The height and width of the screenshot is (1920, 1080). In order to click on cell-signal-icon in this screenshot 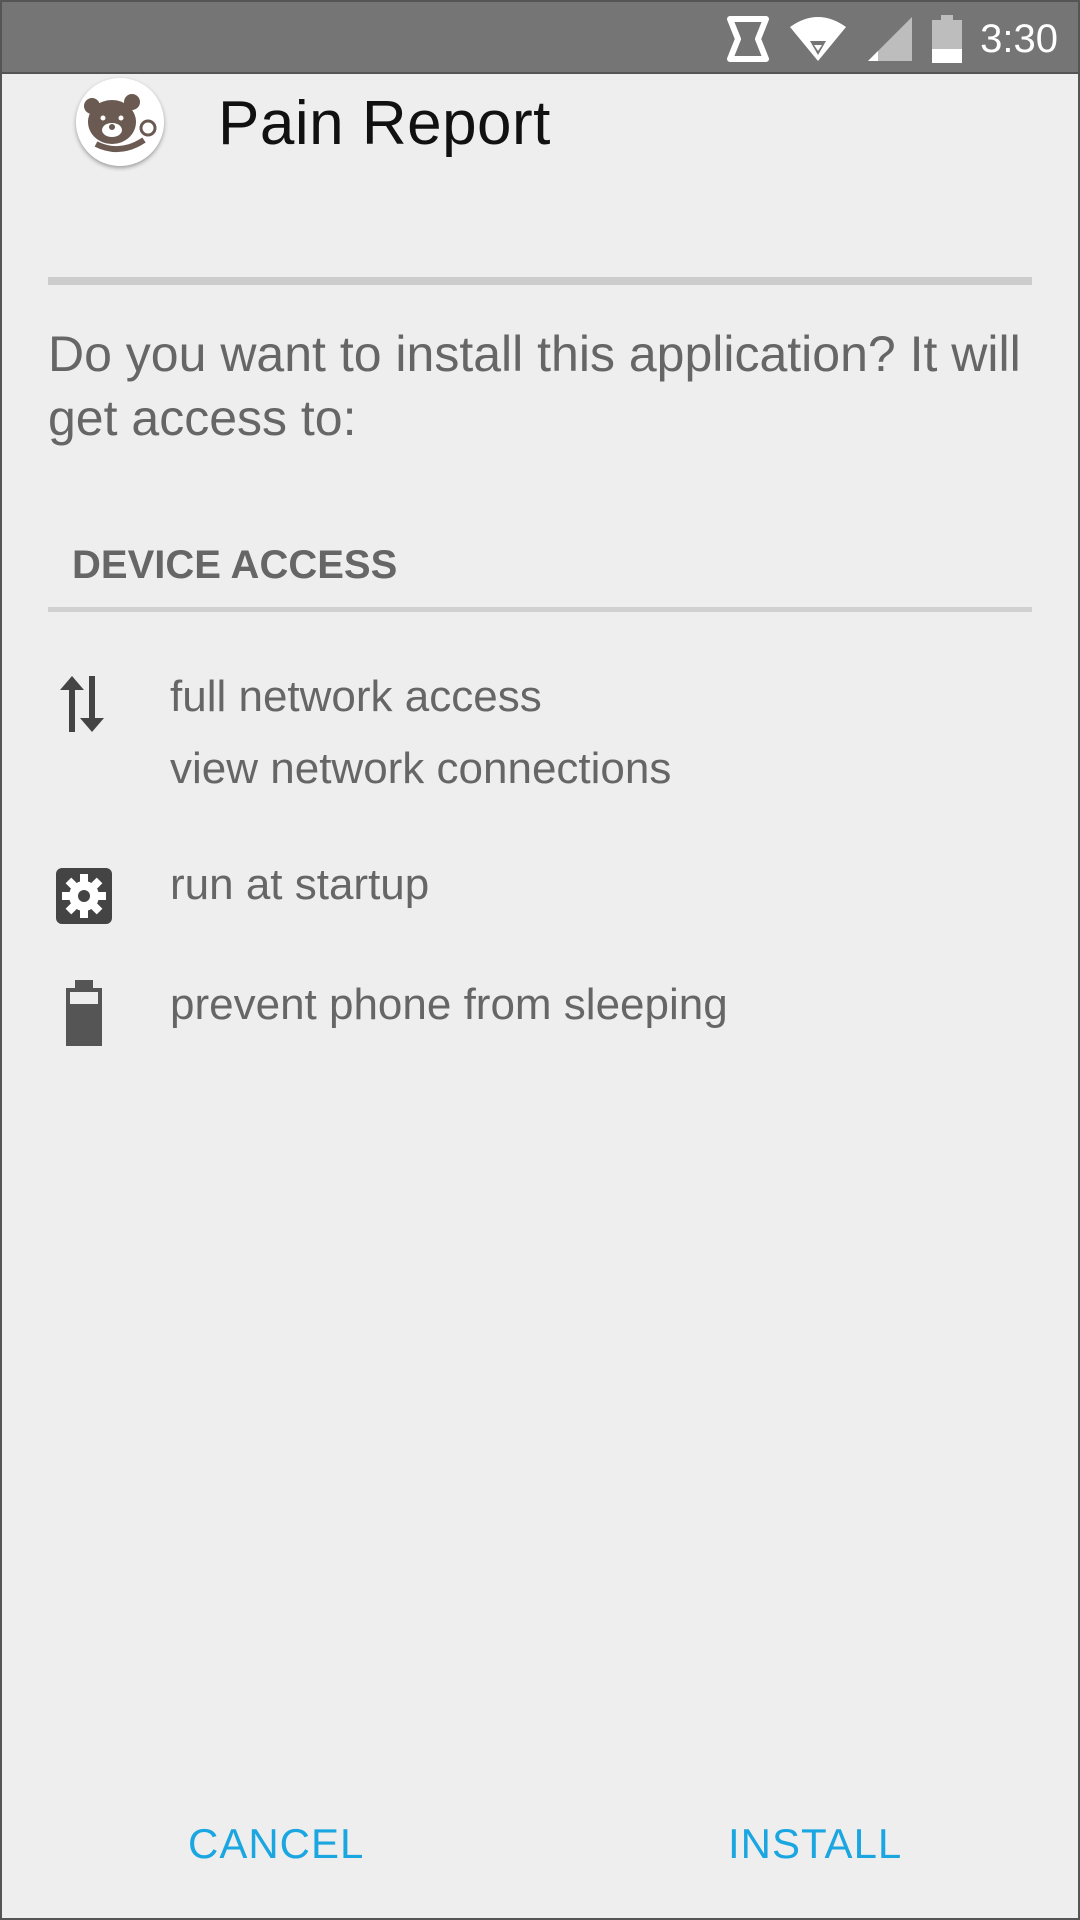, I will do `click(890, 39)`.